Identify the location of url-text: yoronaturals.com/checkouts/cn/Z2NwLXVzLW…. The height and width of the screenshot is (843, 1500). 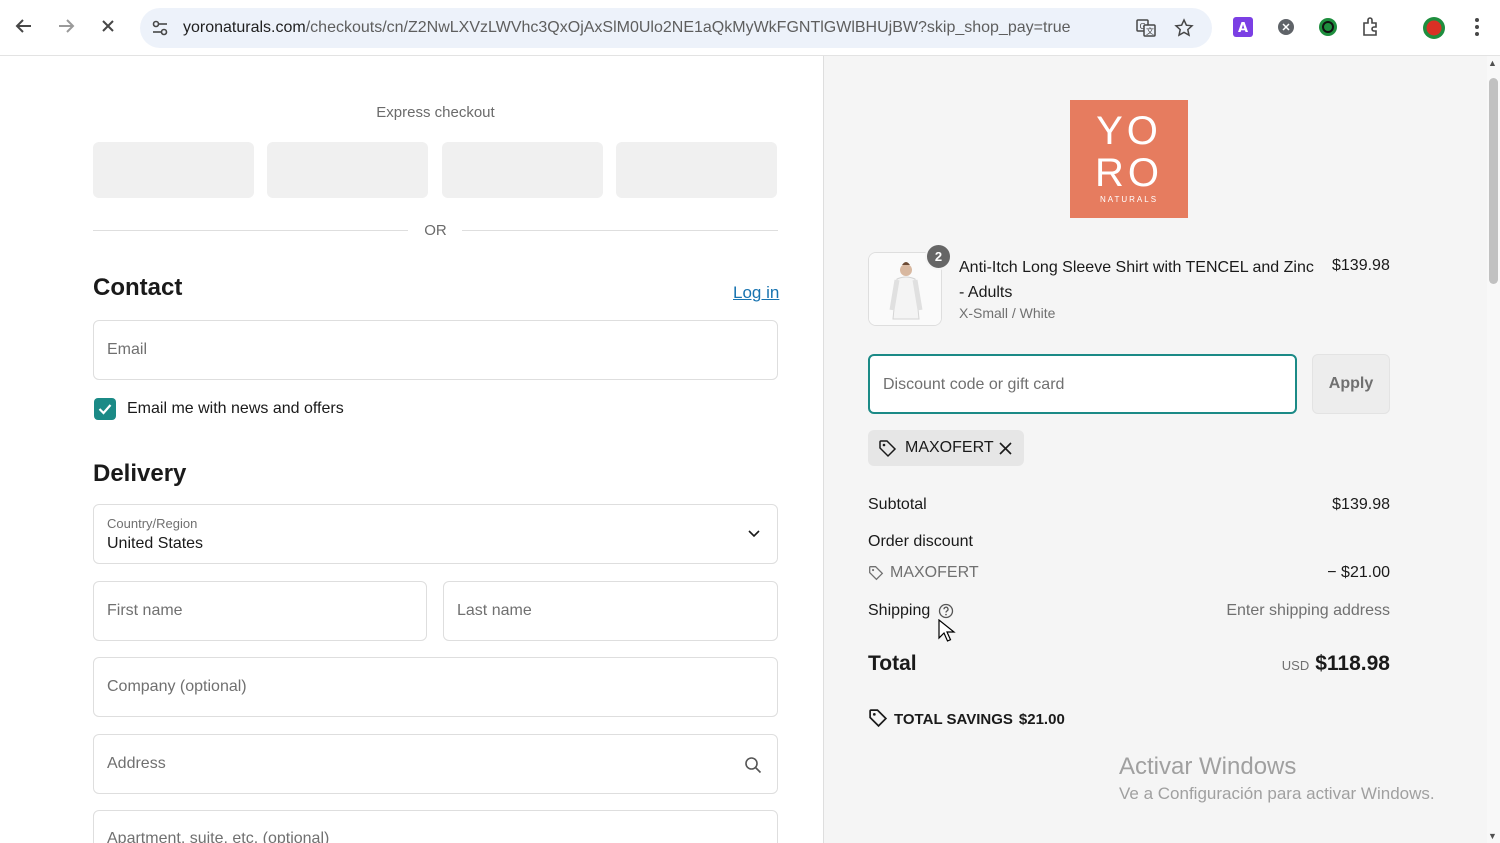
(627, 28).